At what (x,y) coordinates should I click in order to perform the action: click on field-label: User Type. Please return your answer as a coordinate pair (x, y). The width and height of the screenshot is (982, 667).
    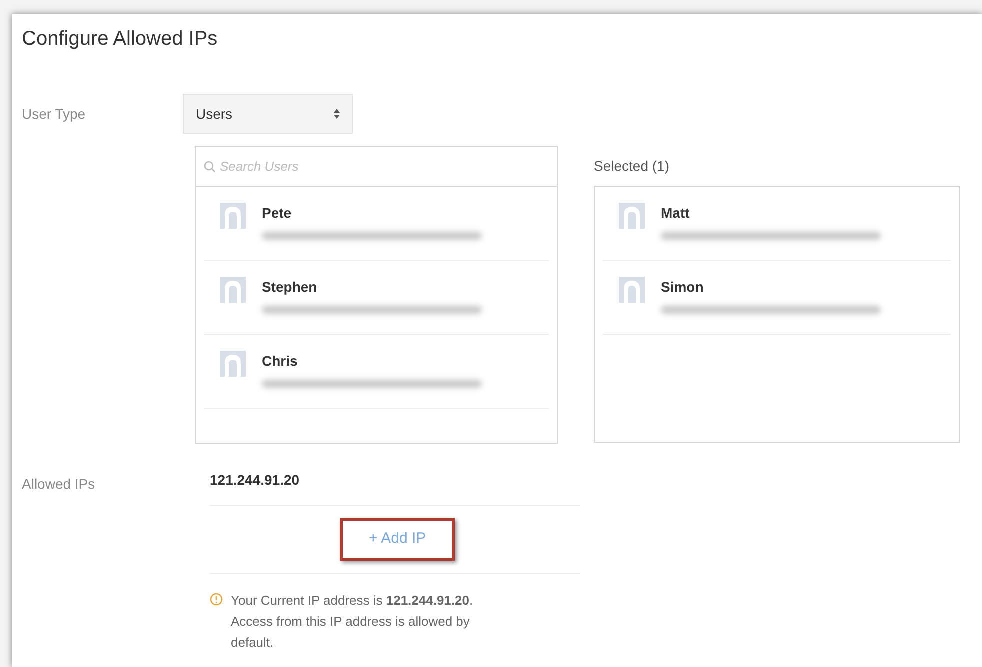
    Looking at the image, I should click on (54, 114).